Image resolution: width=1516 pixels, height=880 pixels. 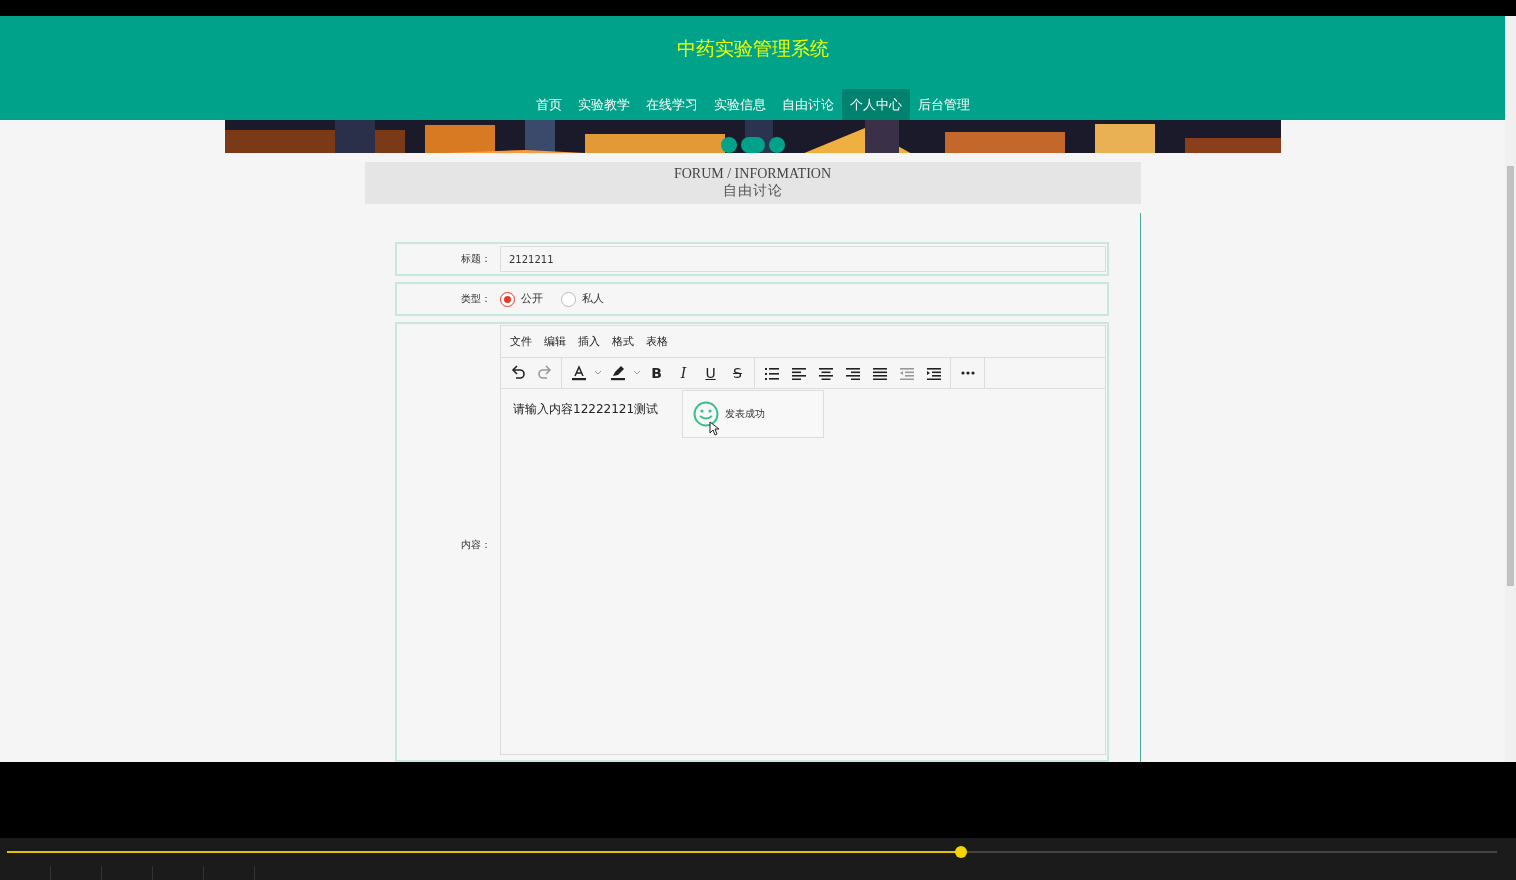 I want to click on highlight-icon, so click(x=617, y=373).